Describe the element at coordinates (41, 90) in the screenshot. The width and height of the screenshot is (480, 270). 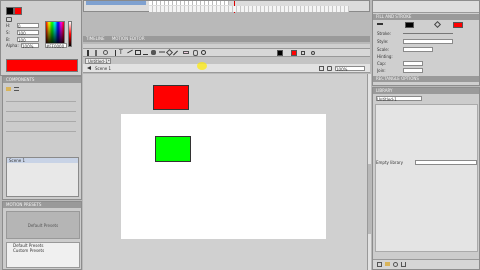
I see `panel-icon-row` at that location.